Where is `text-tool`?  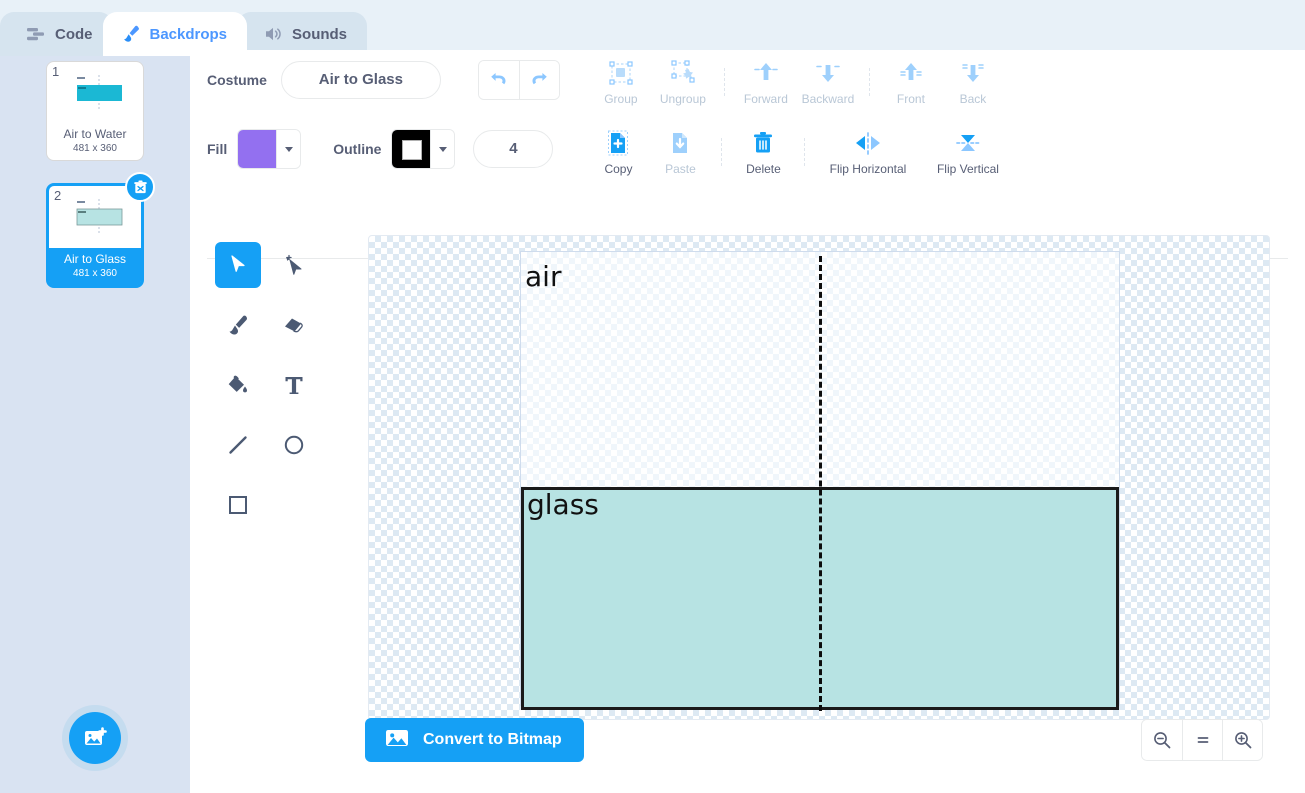 text-tool is located at coordinates (294, 385).